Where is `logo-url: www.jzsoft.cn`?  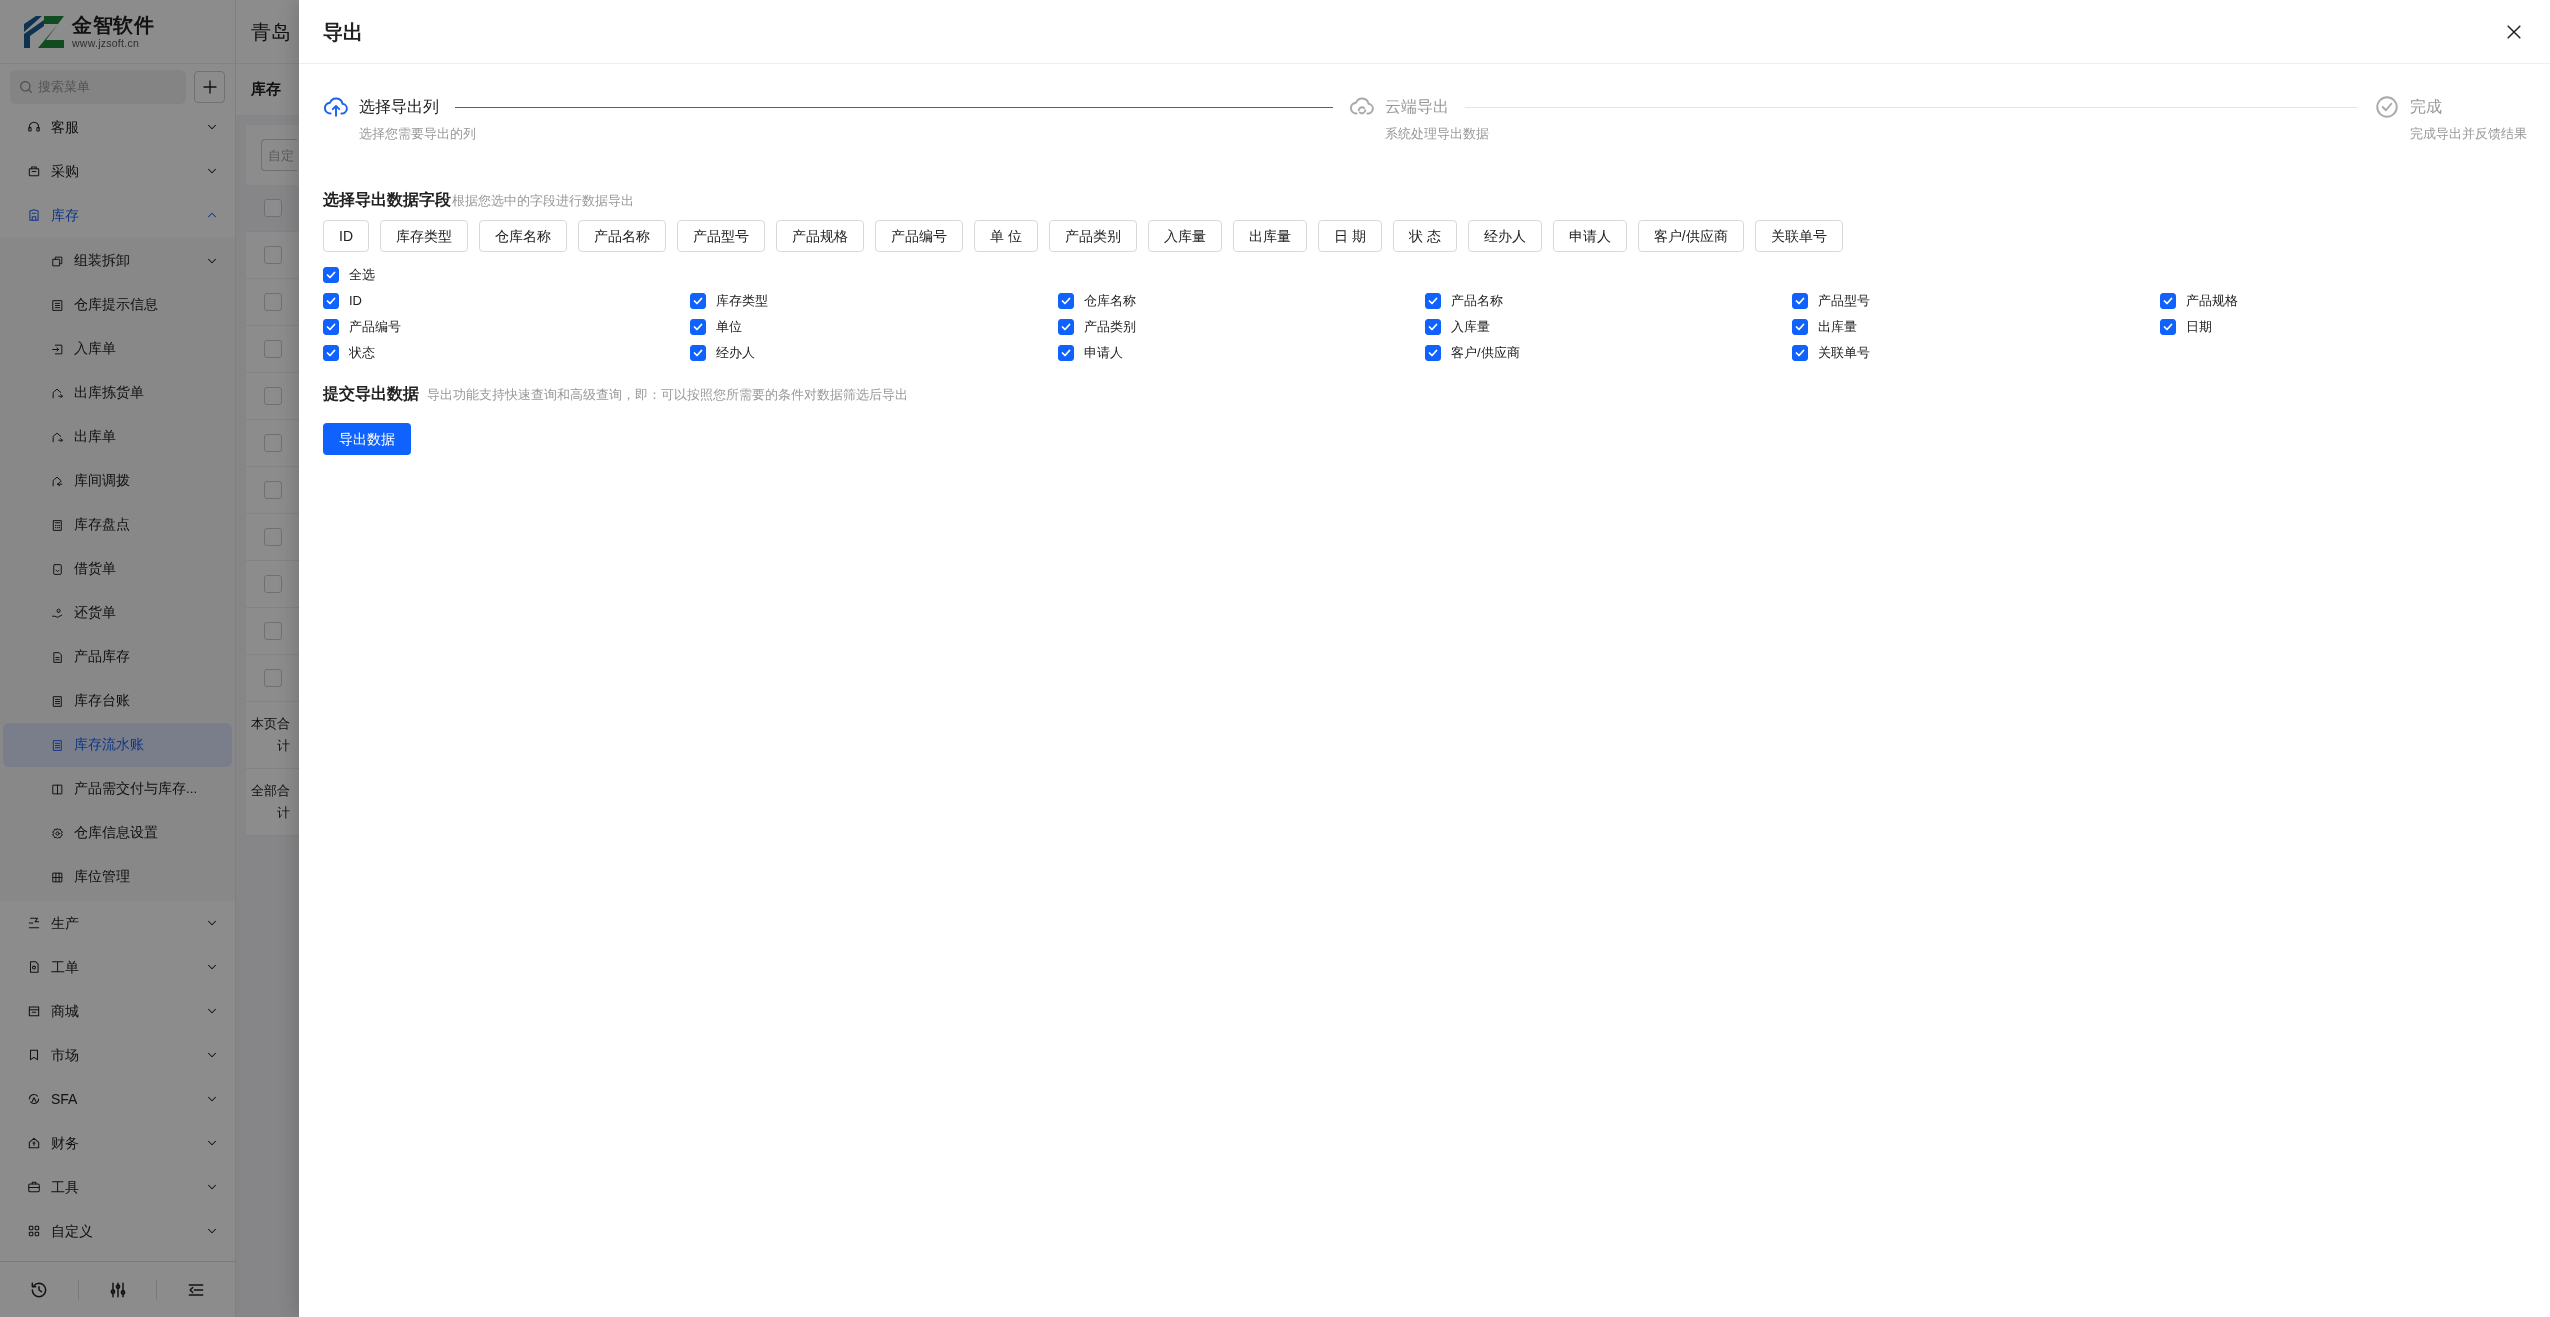 logo-url: www.jzsoft.cn is located at coordinates (106, 43).